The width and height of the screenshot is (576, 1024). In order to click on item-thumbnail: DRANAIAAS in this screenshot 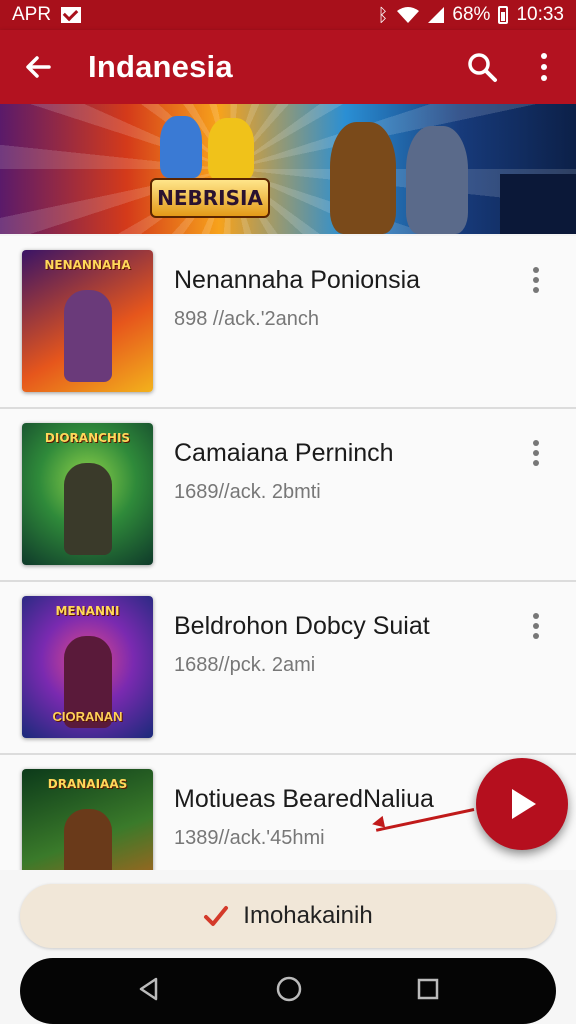, I will do `click(87, 821)`.